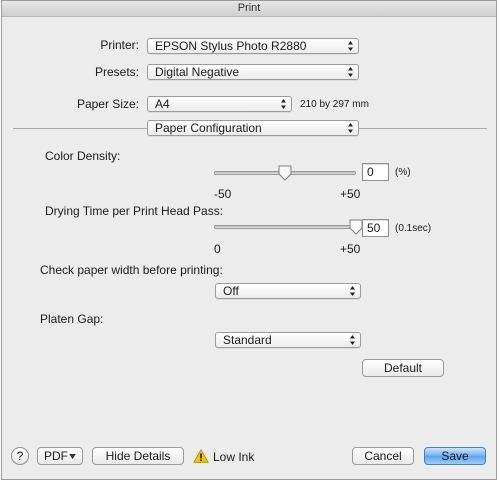 The height and width of the screenshot is (482, 500). I want to click on color-density-slider-knob, so click(285, 173).